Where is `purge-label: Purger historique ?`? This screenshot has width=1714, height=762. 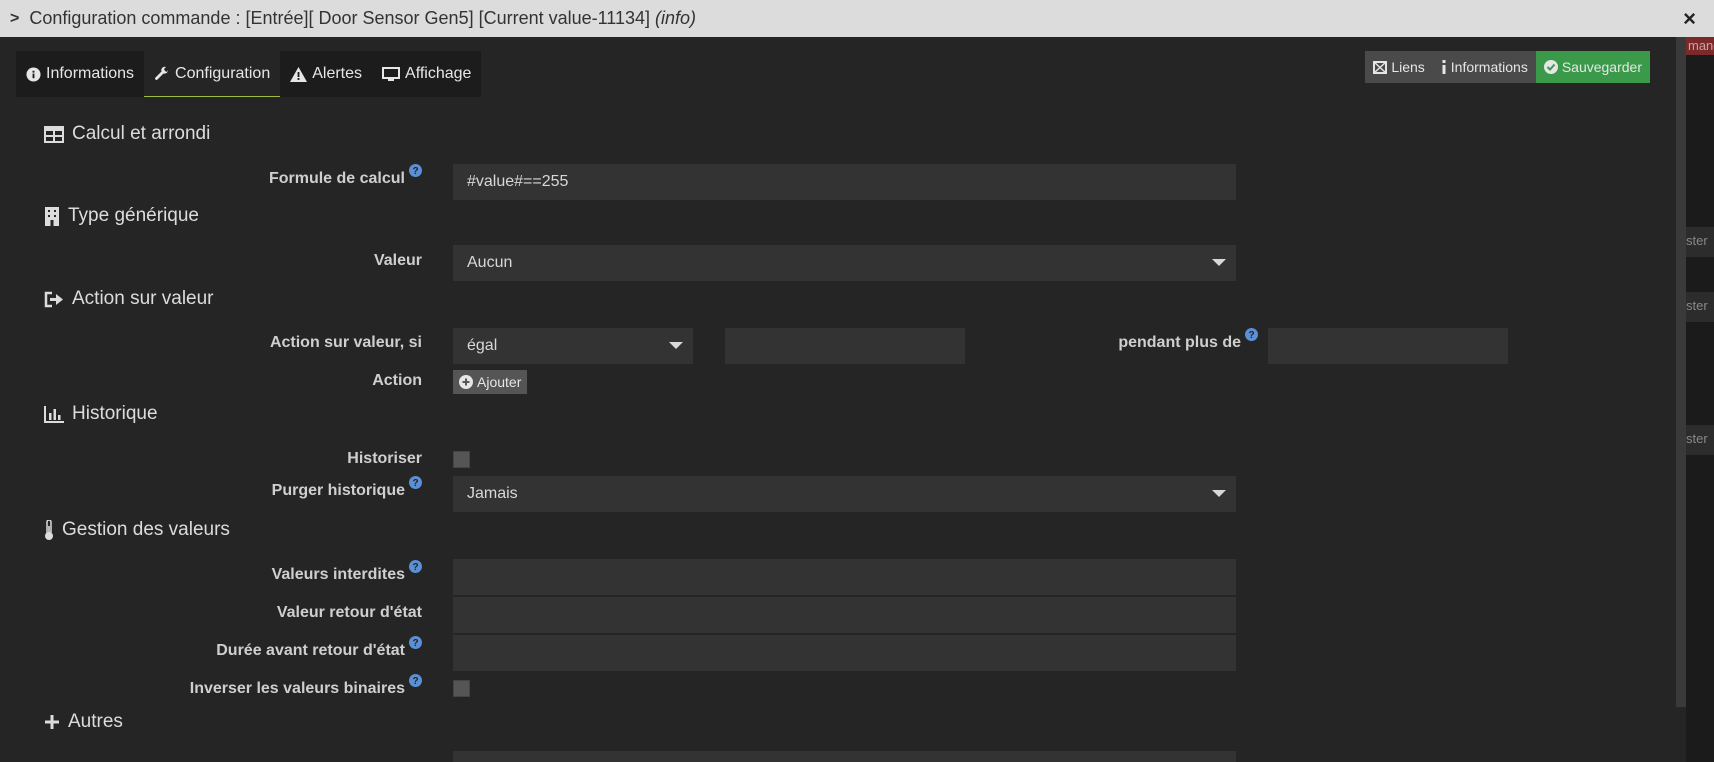
purge-label: Purger historique ? is located at coordinates (346, 488).